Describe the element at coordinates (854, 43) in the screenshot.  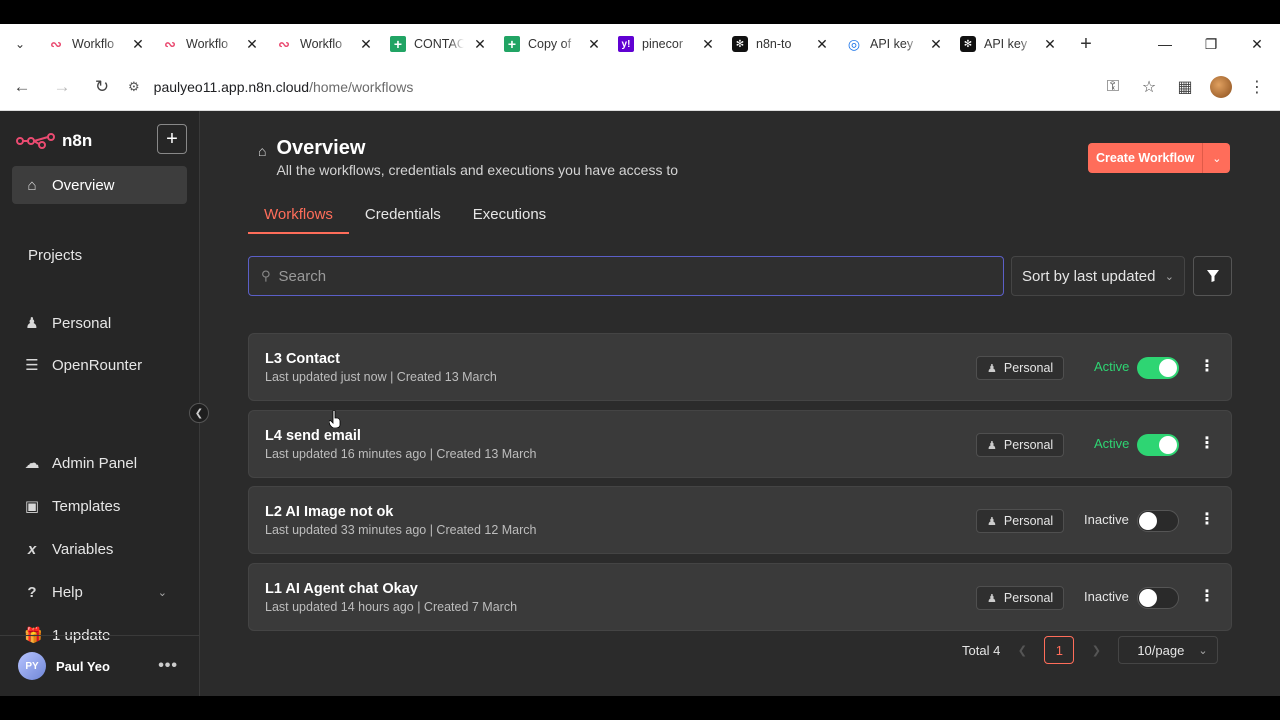
I see `ai-studio-icon: ◎` at that location.